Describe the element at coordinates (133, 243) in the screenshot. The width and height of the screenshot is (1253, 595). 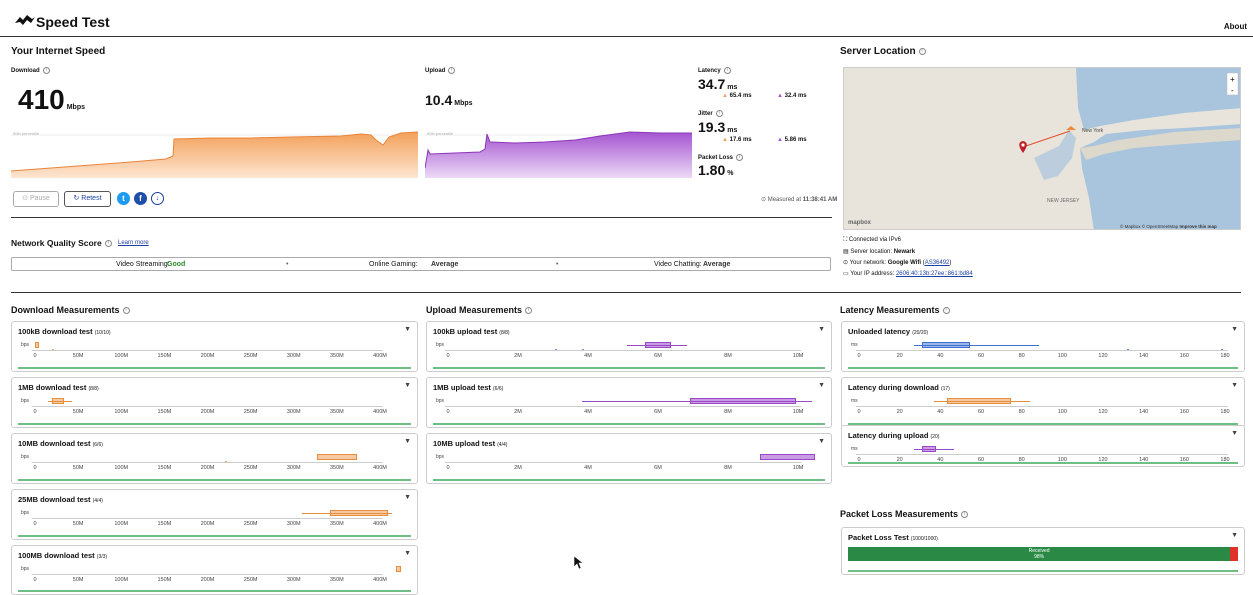
I see `learn-more-link: Learn more` at that location.